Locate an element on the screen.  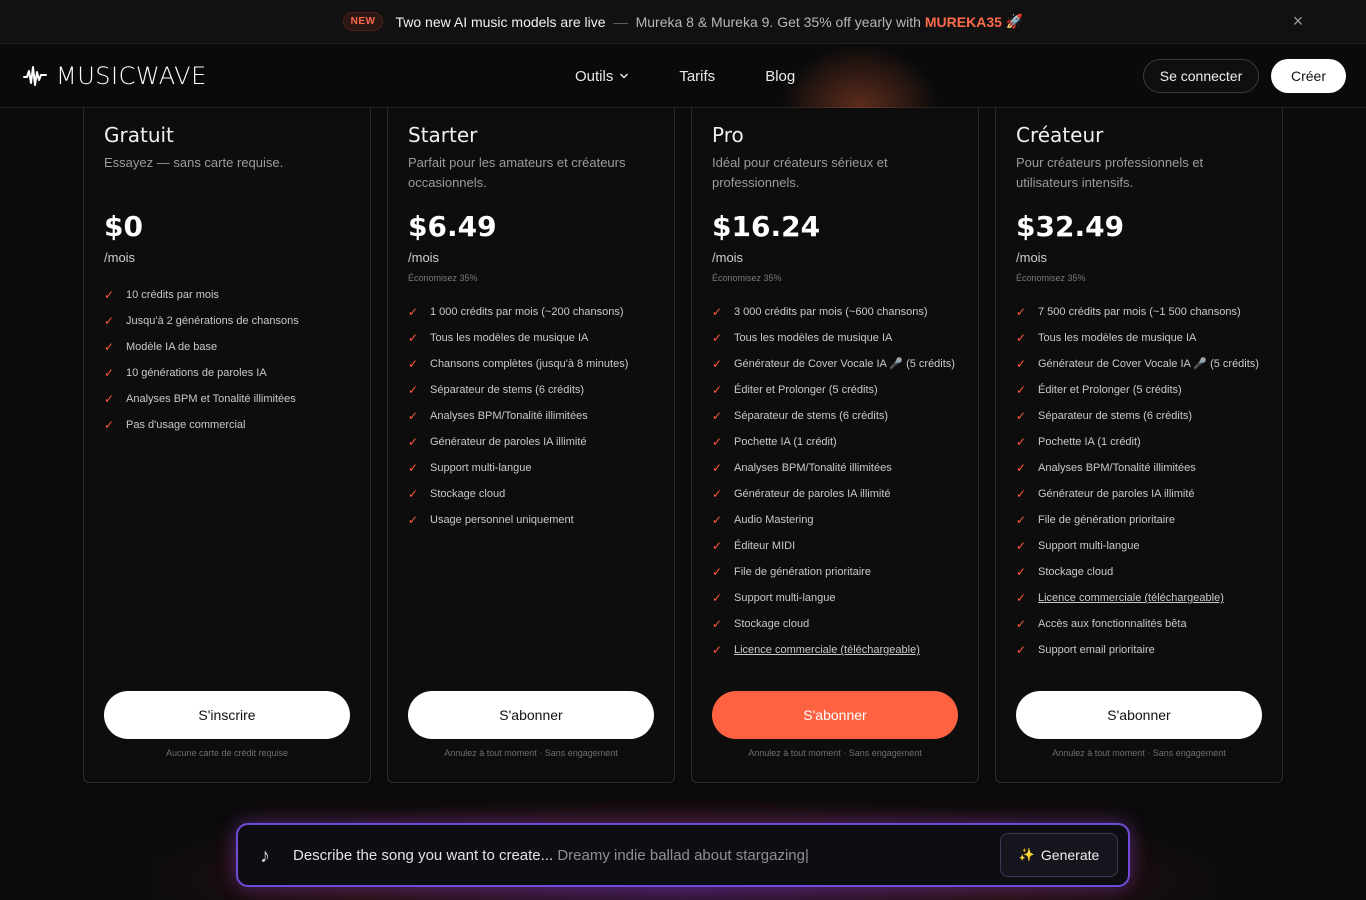
plan-name: Starter is located at coordinates (443, 135).